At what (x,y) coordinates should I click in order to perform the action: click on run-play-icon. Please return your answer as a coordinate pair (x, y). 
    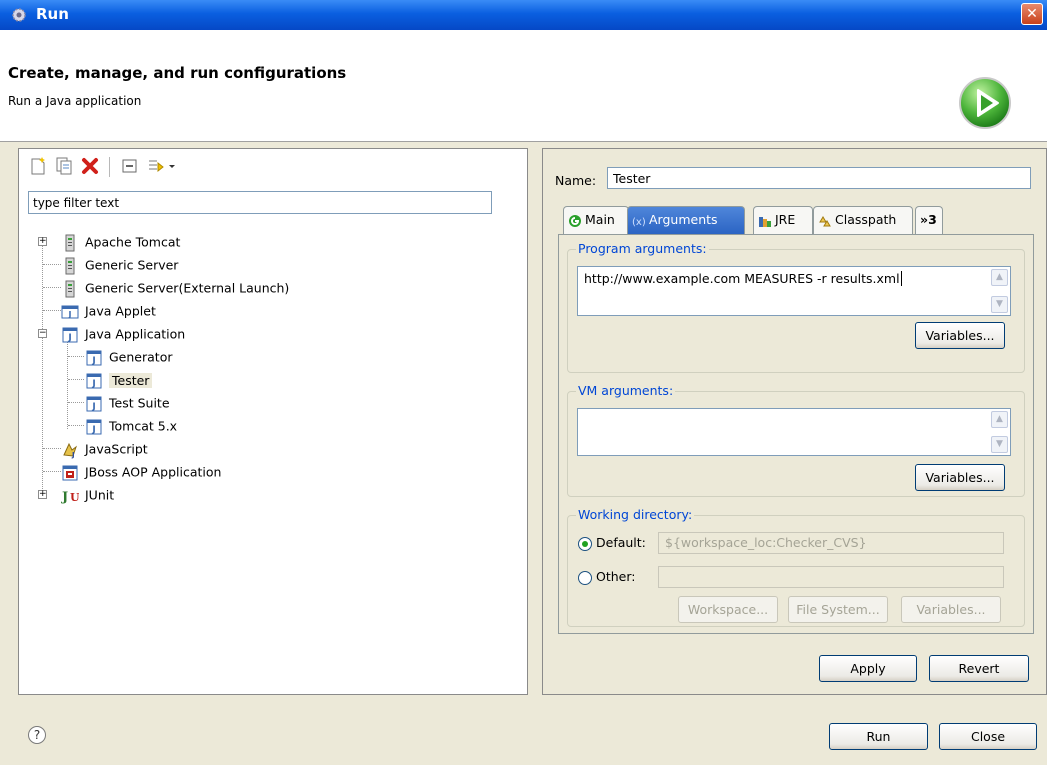
    Looking at the image, I should click on (985, 103).